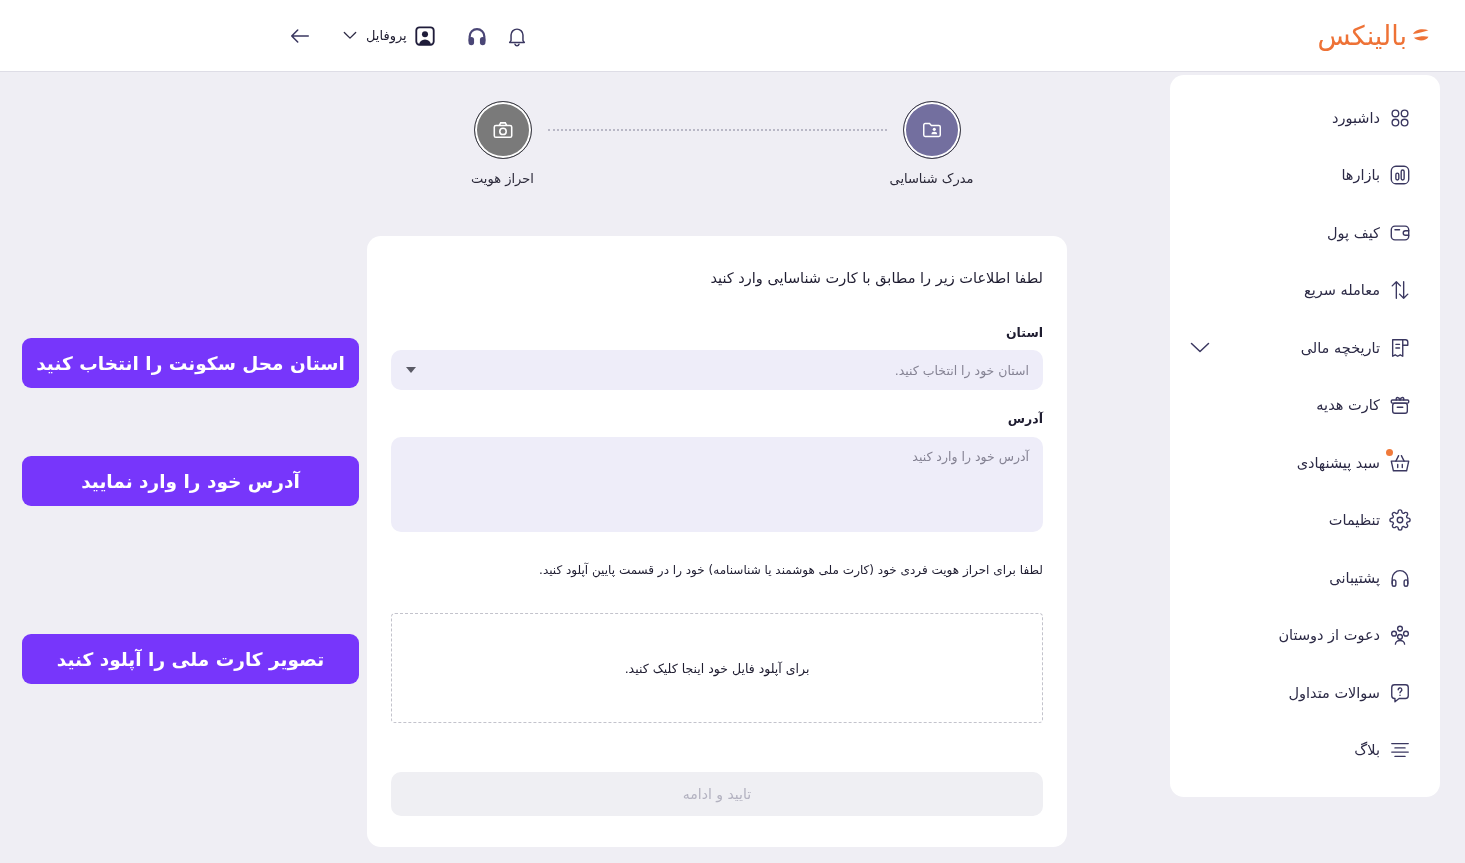  What do you see at coordinates (876, 279) in the screenshot?
I see `form-title: لطفا اطلاعات زیر را مطابق با کارت شناسایی وارد کنید` at bounding box center [876, 279].